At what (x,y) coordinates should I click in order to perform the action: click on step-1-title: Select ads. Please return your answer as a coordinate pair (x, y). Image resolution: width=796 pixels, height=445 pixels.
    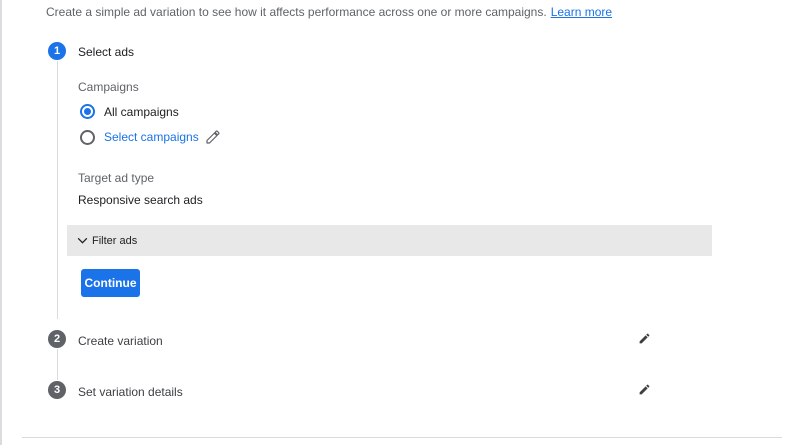
    Looking at the image, I should click on (106, 52).